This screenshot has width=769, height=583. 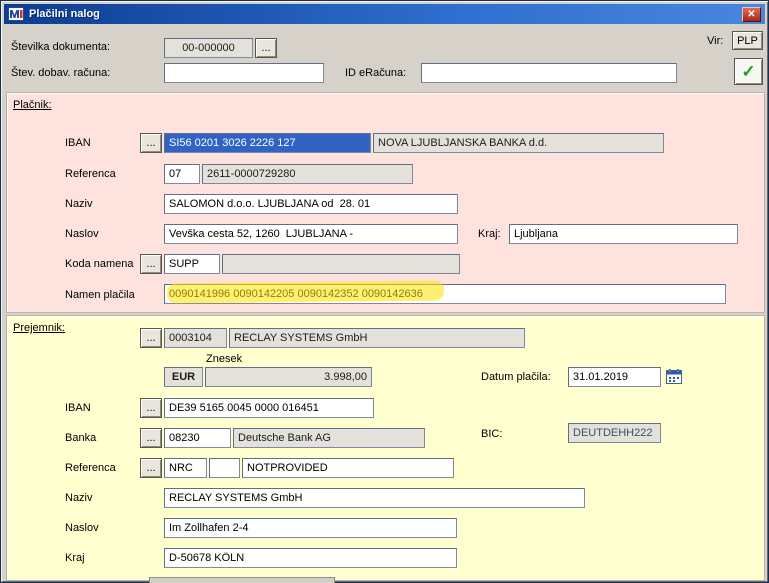 I want to click on bic-label: BIC:, so click(x=492, y=434).